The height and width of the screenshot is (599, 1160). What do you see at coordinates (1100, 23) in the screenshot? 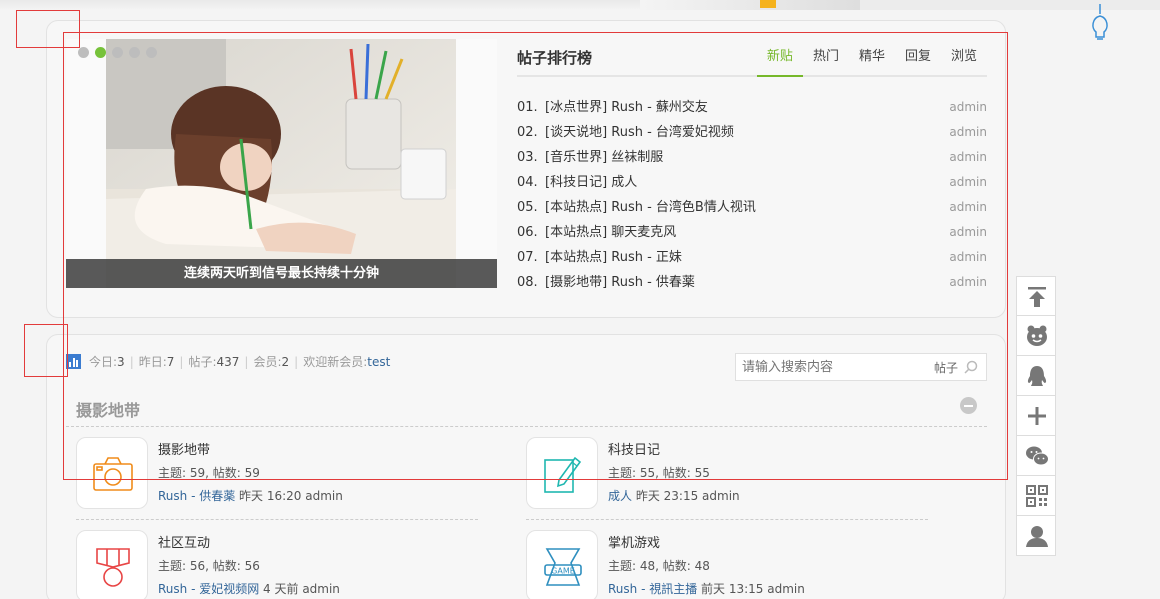
I see `lightbulb-icon` at bounding box center [1100, 23].